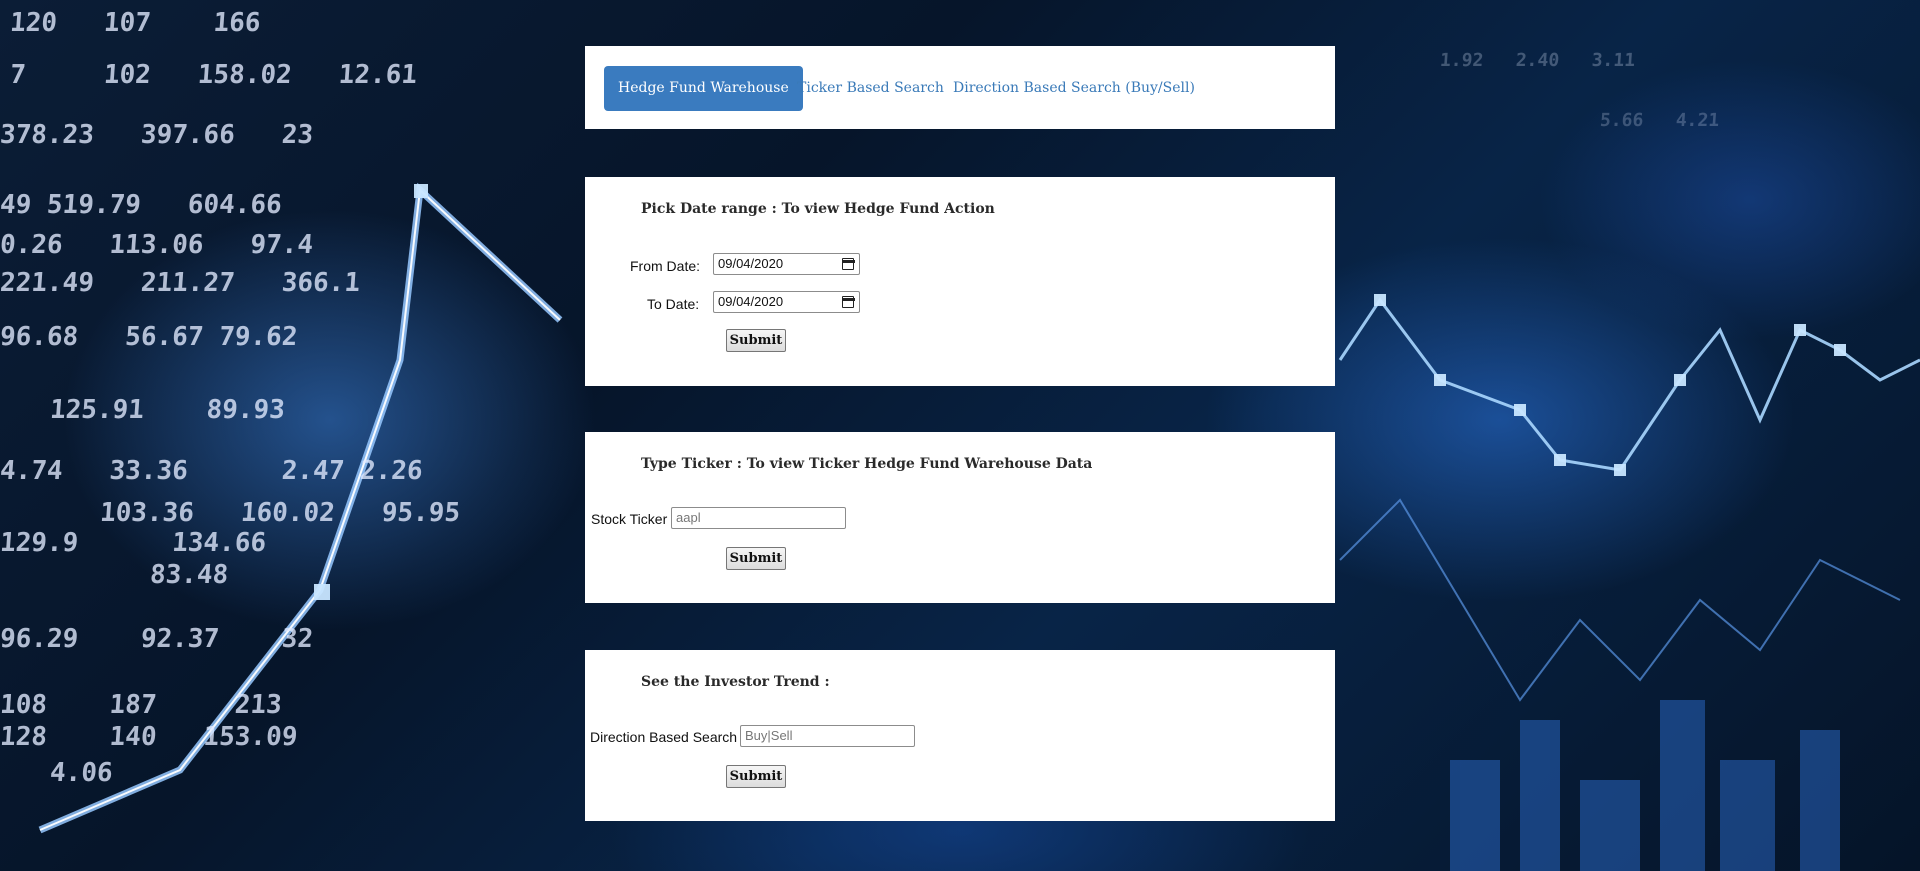  What do you see at coordinates (141, 705) in the screenshot?
I see `background-text: 108 187 213` at bounding box center [141, 705].